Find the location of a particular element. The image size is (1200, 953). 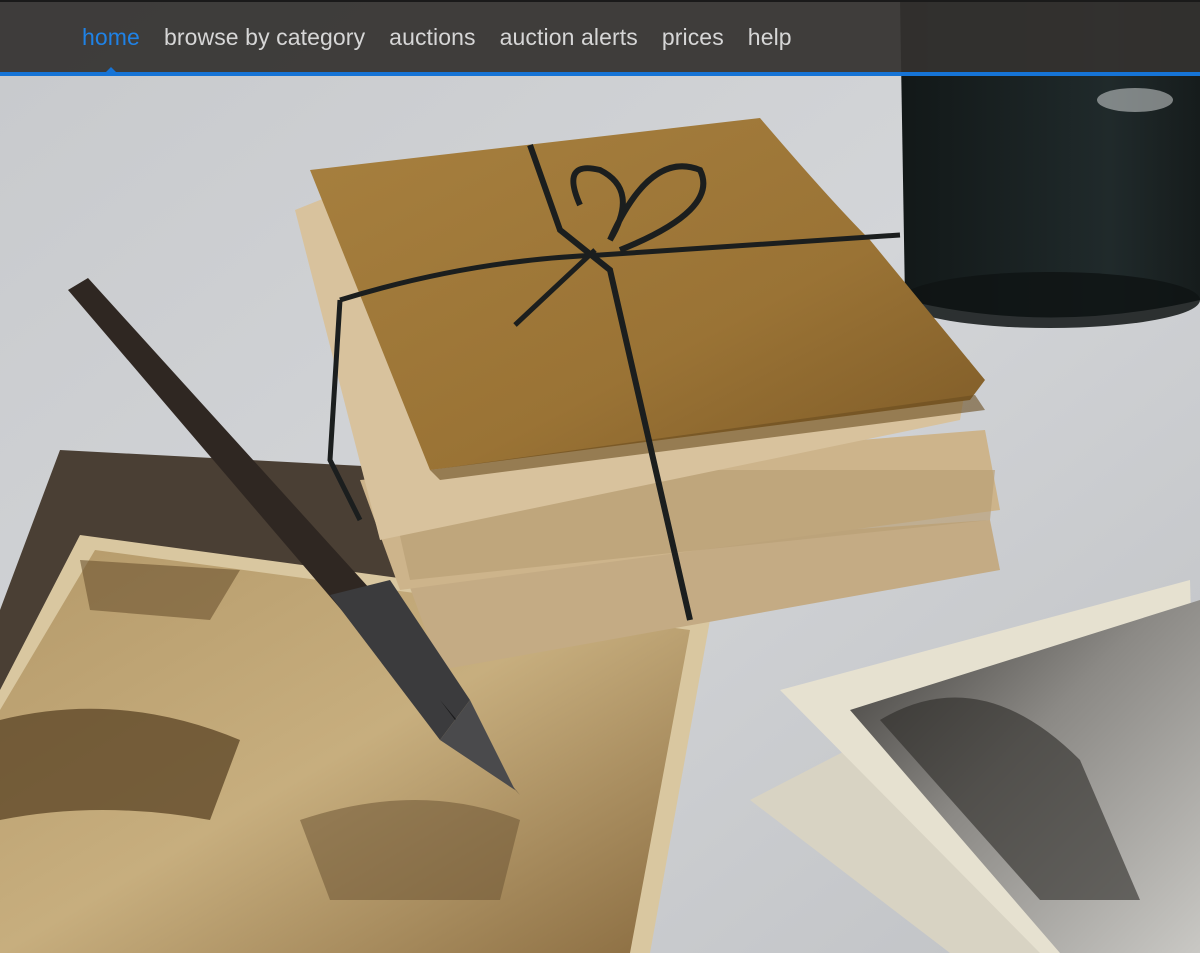

nav-item-help: help is located at coordinates (770, 37).